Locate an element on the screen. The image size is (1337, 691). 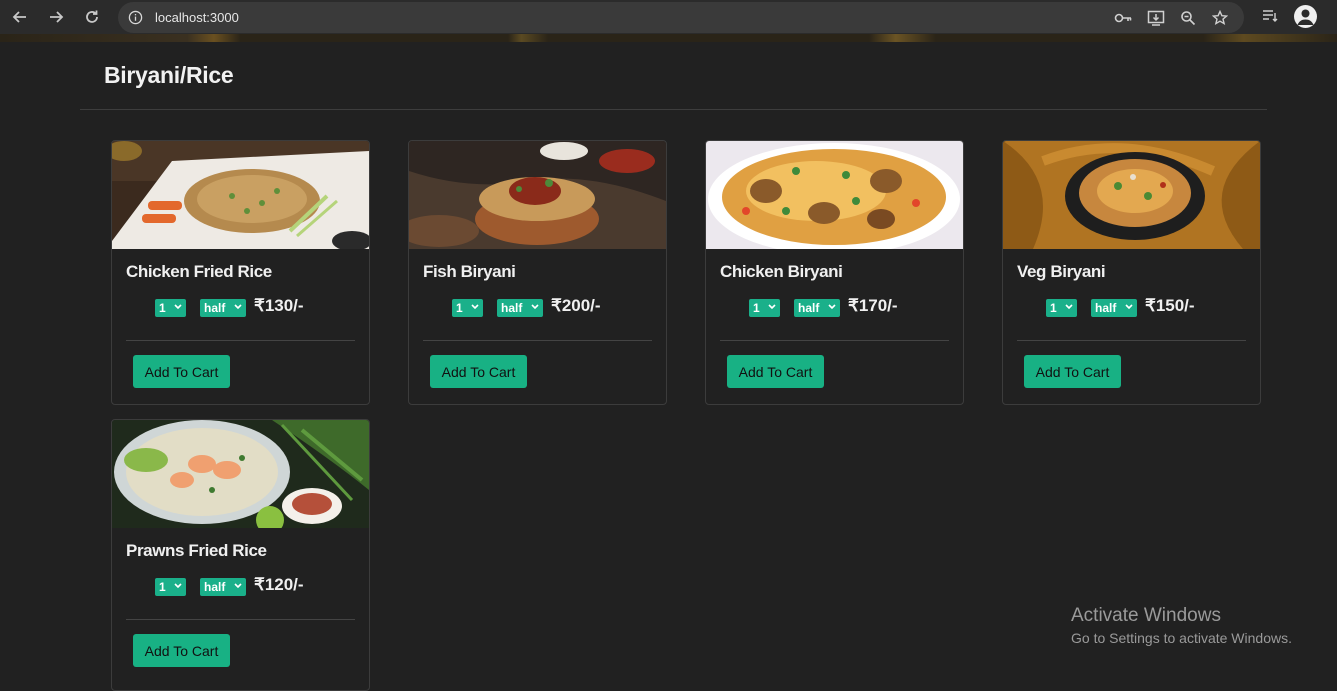
menu-card: Veg Biryani 1 half ₹150/- Add To Cart is located at coordinates (1131, 272).